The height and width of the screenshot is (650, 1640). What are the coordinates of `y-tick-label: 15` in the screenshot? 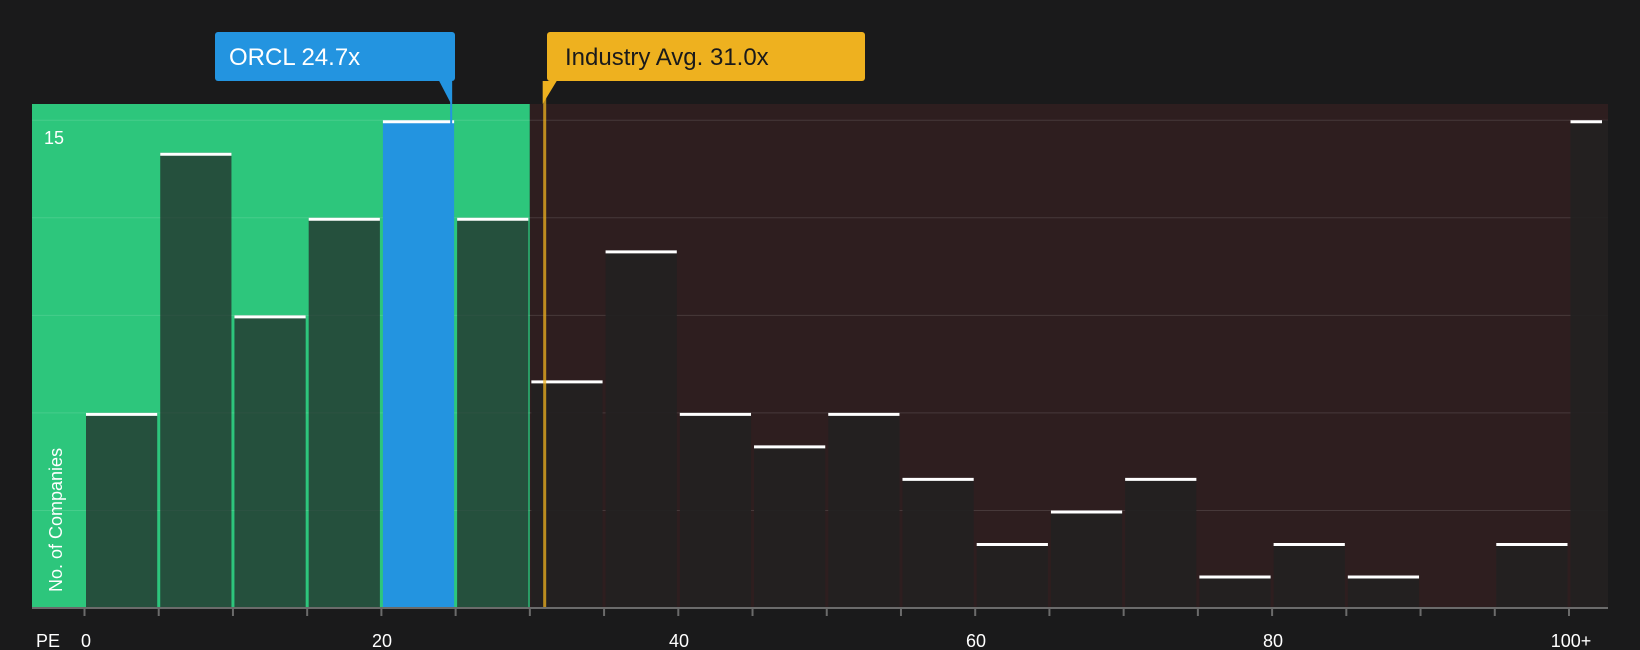 It's located at (54, 138).